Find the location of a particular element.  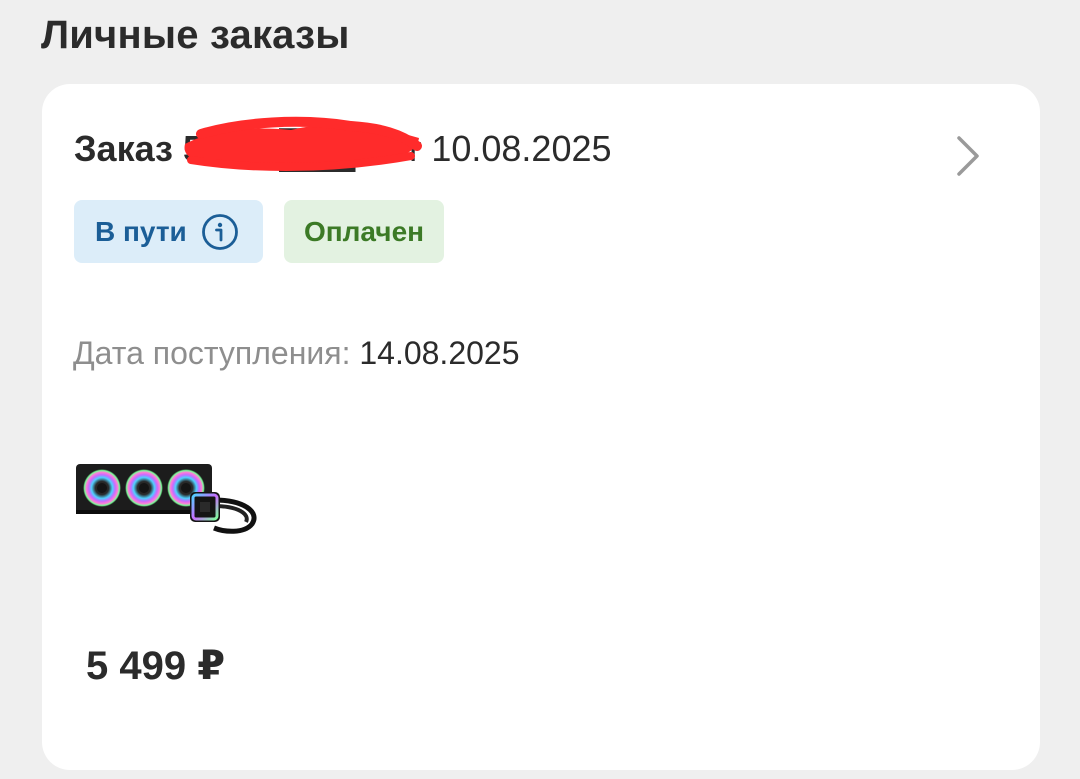

order-number: 5E-00███7 is located at coordinates (302, 143).